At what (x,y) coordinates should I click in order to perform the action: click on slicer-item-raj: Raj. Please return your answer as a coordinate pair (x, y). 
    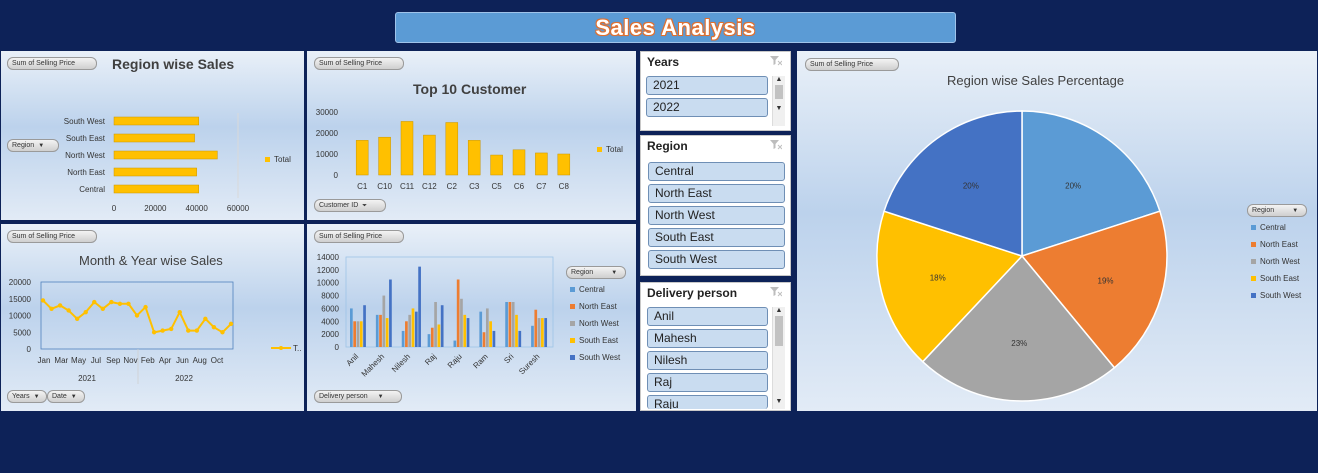
    Looking at the image, I should click on (707, 382).